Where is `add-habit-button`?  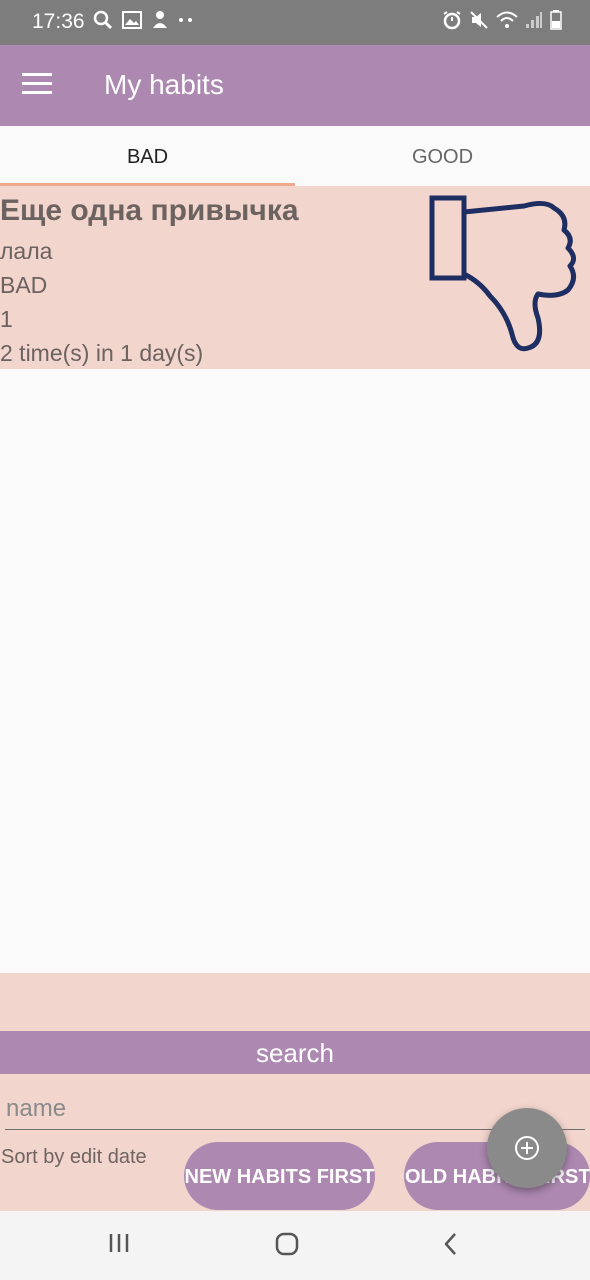
add-habit-button is located at coordinates (527, 1148).